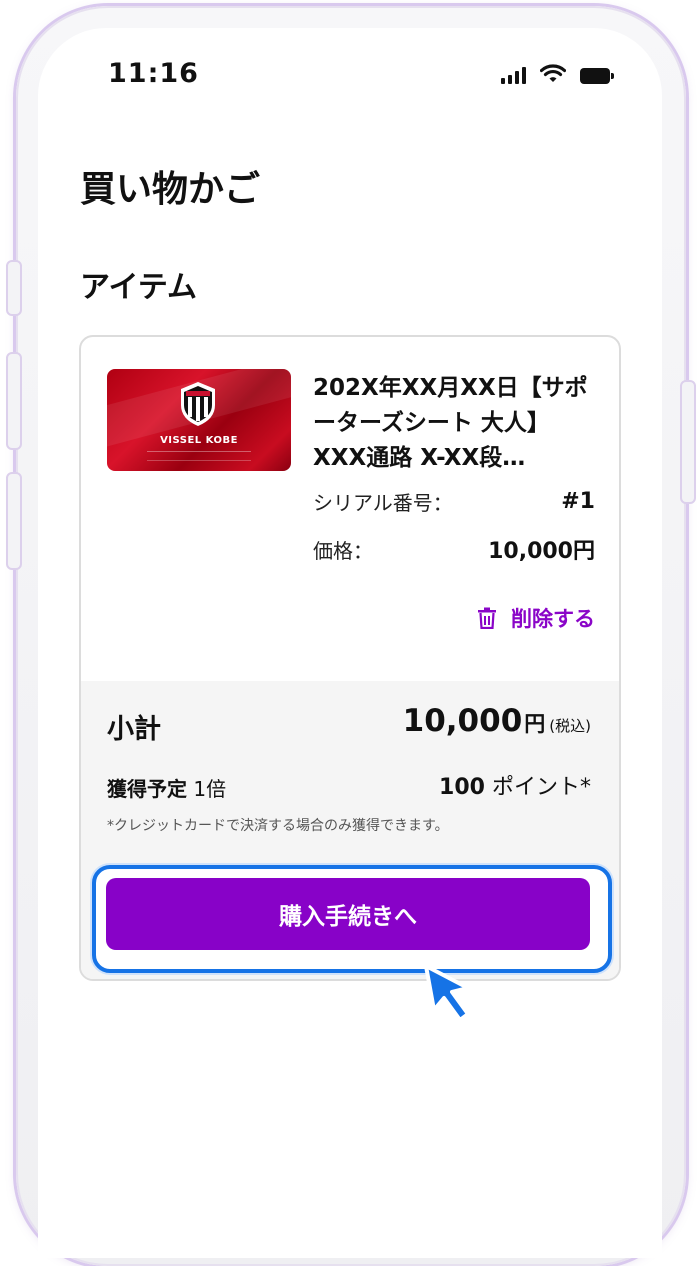 This screenshot has width=698, height=1266. Describe the element at coordinates (487, 618) in the screenshot. I see `trash-icon` at that location.